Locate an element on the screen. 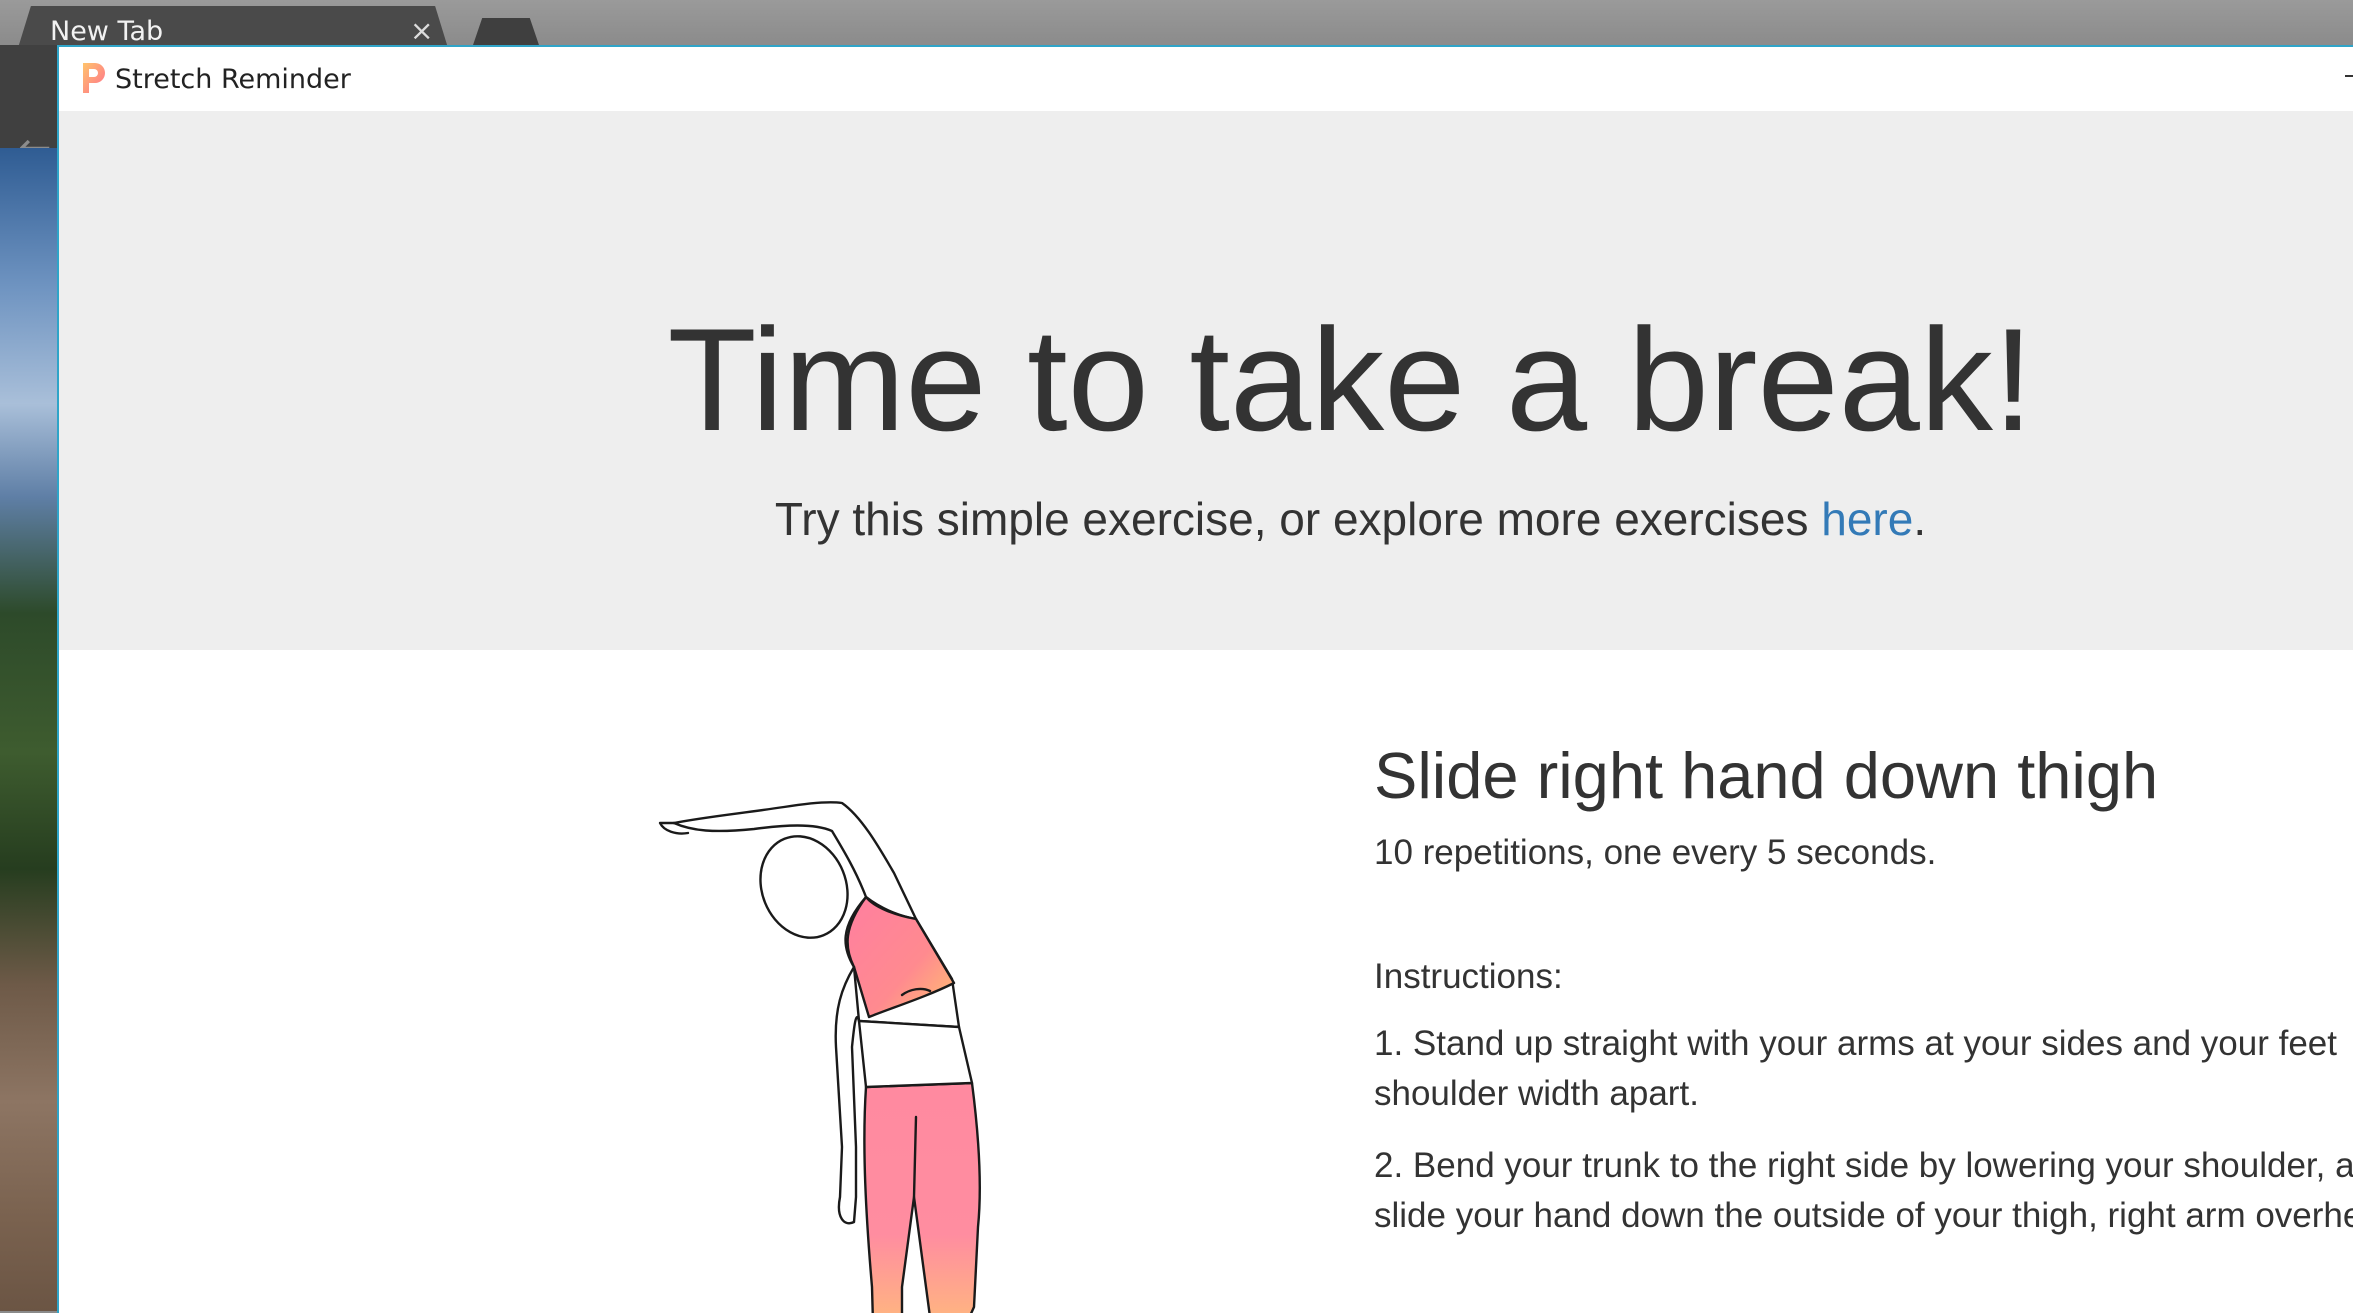 The width and height of the screenshot is (2353, 1313). browser-toolbar: ← is located at coordinates (30, 108).